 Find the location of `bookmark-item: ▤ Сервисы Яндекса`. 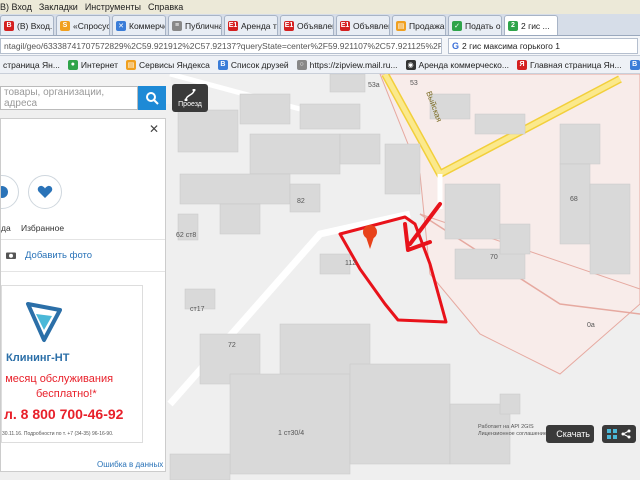

bookmark-item: ▤ Сервисы Яндекса is located at coordinates (168, 64).